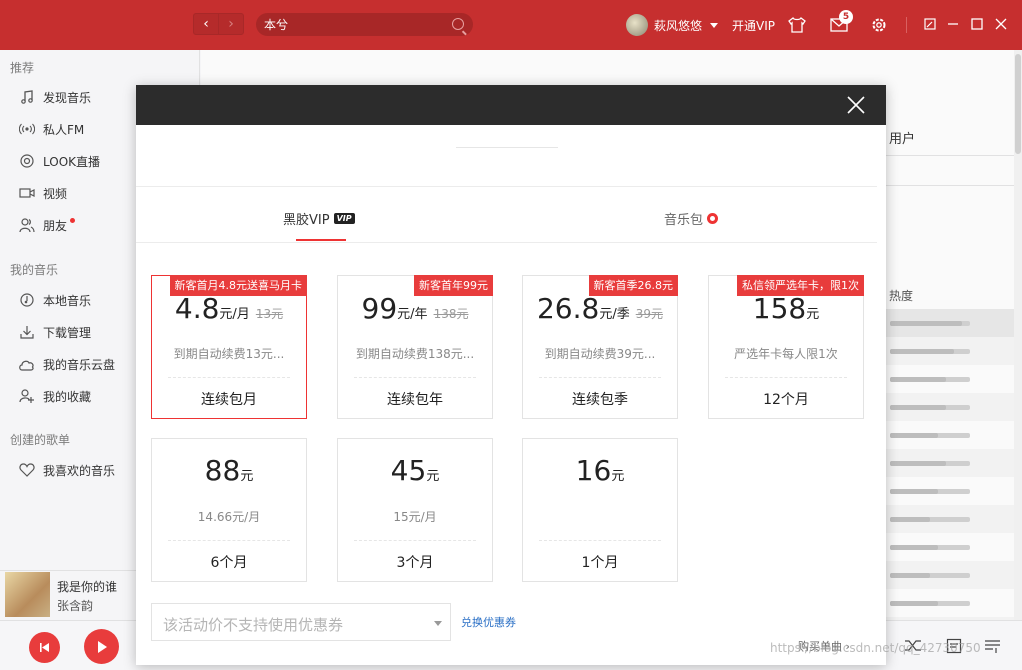  Describe the element at coordinates (786, 347) in the screenshot. I see `plan-card: 私信领严选年卡，限1次 158元 严选年卡每人限1次 12个月` at that location.